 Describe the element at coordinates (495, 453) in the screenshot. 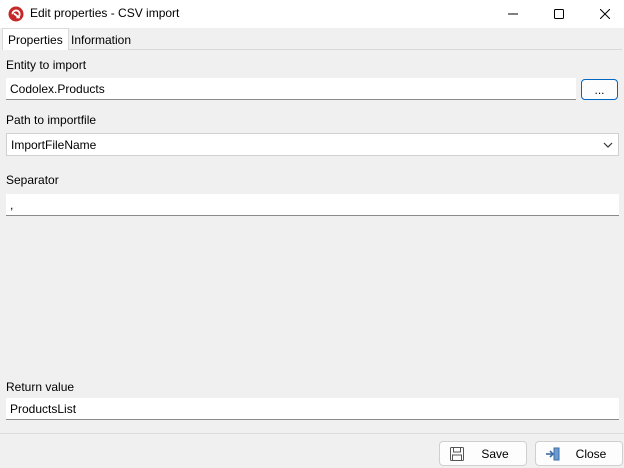

I see `save-label: Save` at that location.